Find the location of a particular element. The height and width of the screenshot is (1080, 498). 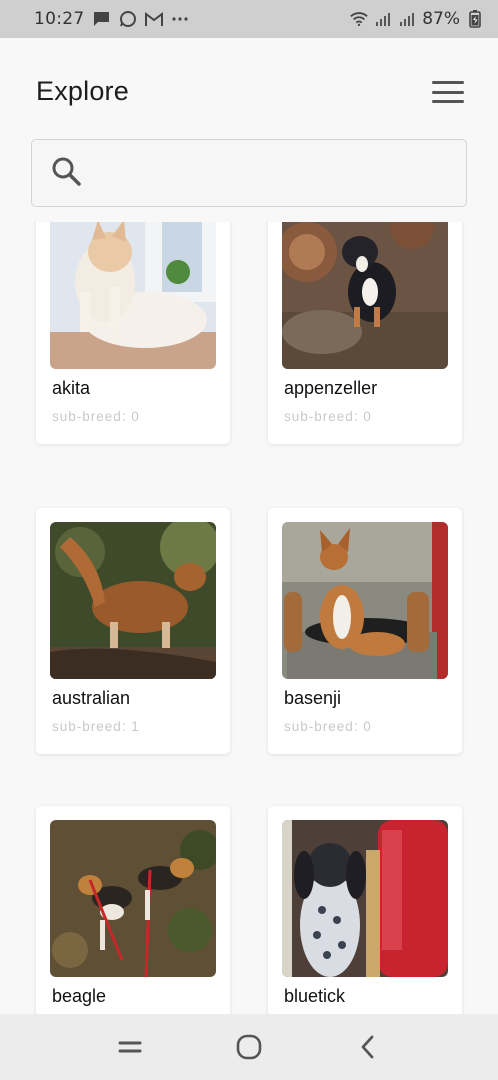

home-button is located at coordinates (249, 1047).